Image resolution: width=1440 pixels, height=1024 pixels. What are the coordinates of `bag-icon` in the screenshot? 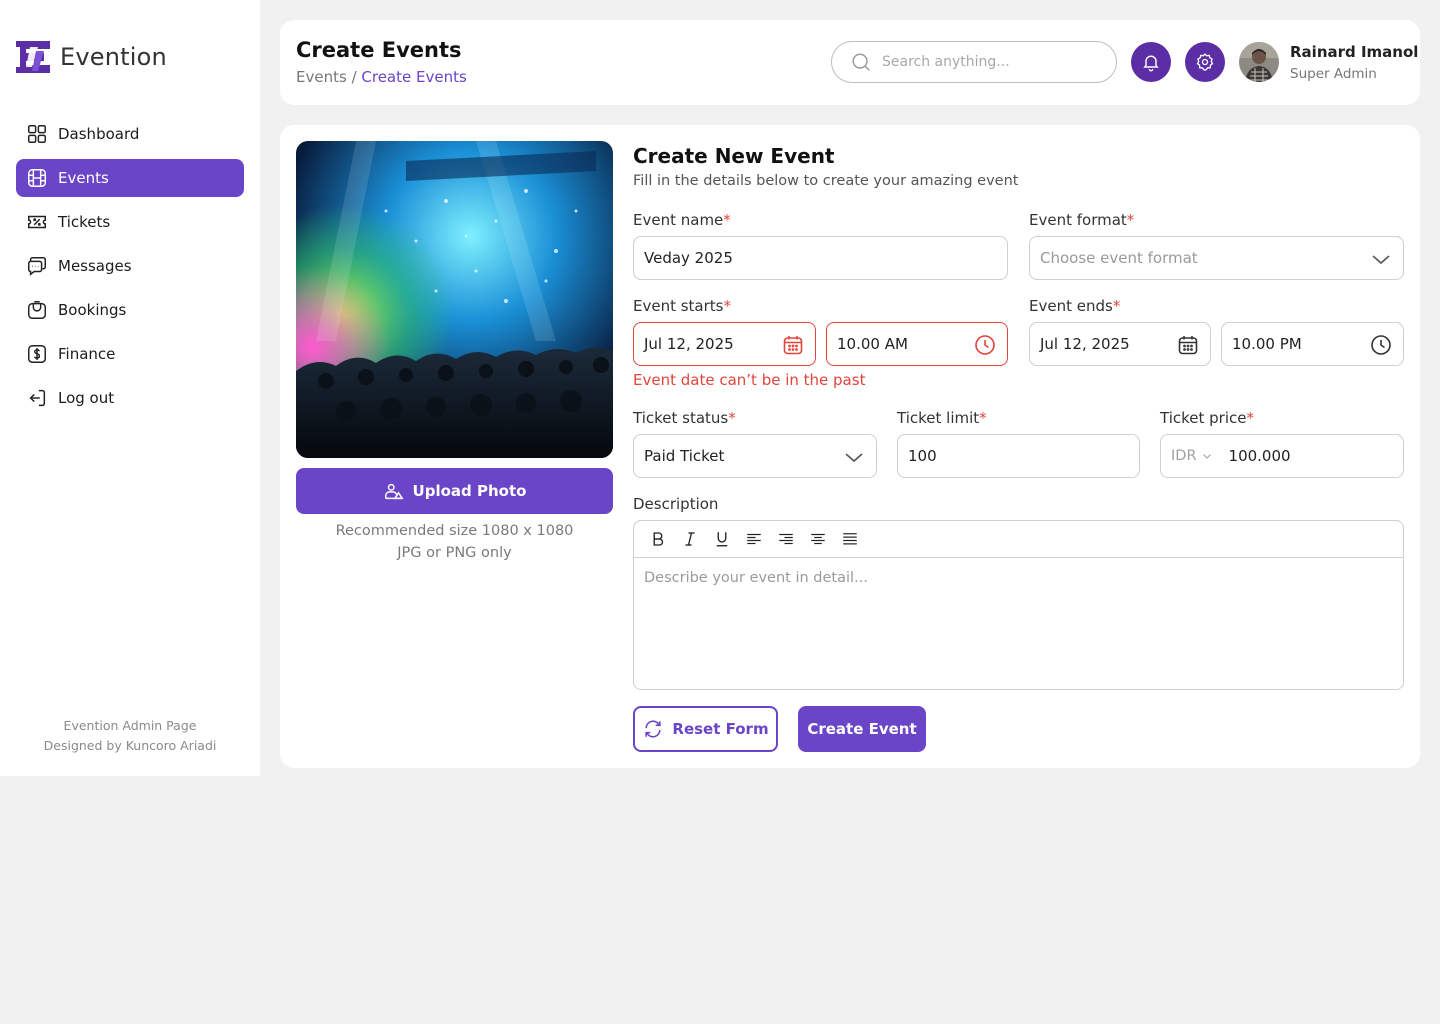 It's located at (37, 310).